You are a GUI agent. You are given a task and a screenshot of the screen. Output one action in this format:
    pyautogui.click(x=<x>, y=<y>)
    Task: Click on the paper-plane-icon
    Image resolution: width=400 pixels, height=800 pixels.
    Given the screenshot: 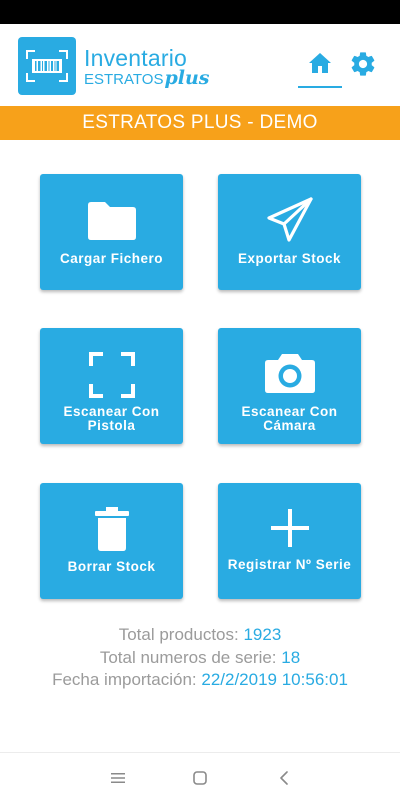 What is the action you would take?
    pyautogui.click(x=289, y=219)
    